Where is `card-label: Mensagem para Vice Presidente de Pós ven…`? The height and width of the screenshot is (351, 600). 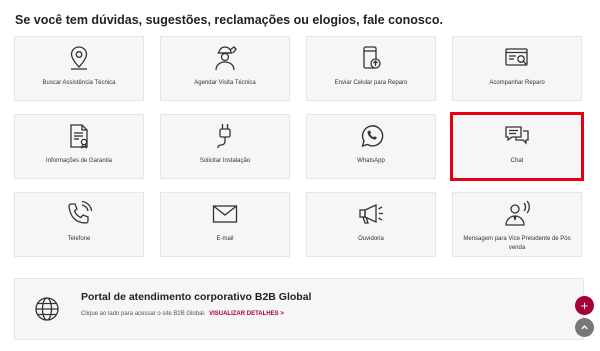 card-label: Mensagem para Vice Presidente de Pós ven… is located at coordinates (517, 243).